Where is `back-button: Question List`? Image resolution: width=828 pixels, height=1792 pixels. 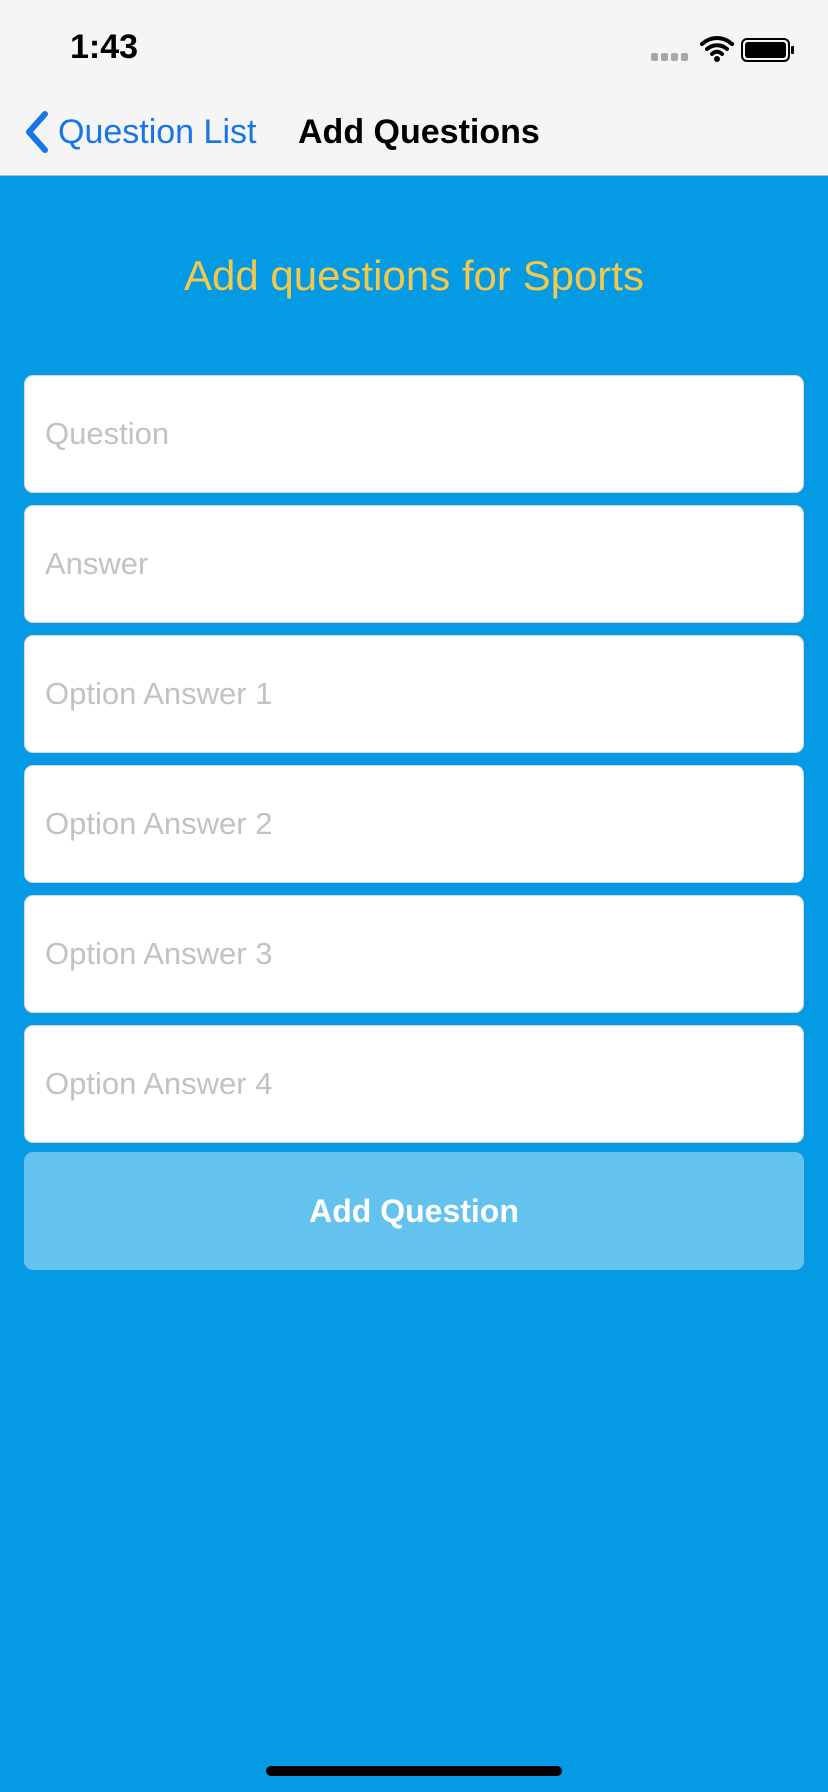 back-button: Question List is located at coordinates (139, 132).